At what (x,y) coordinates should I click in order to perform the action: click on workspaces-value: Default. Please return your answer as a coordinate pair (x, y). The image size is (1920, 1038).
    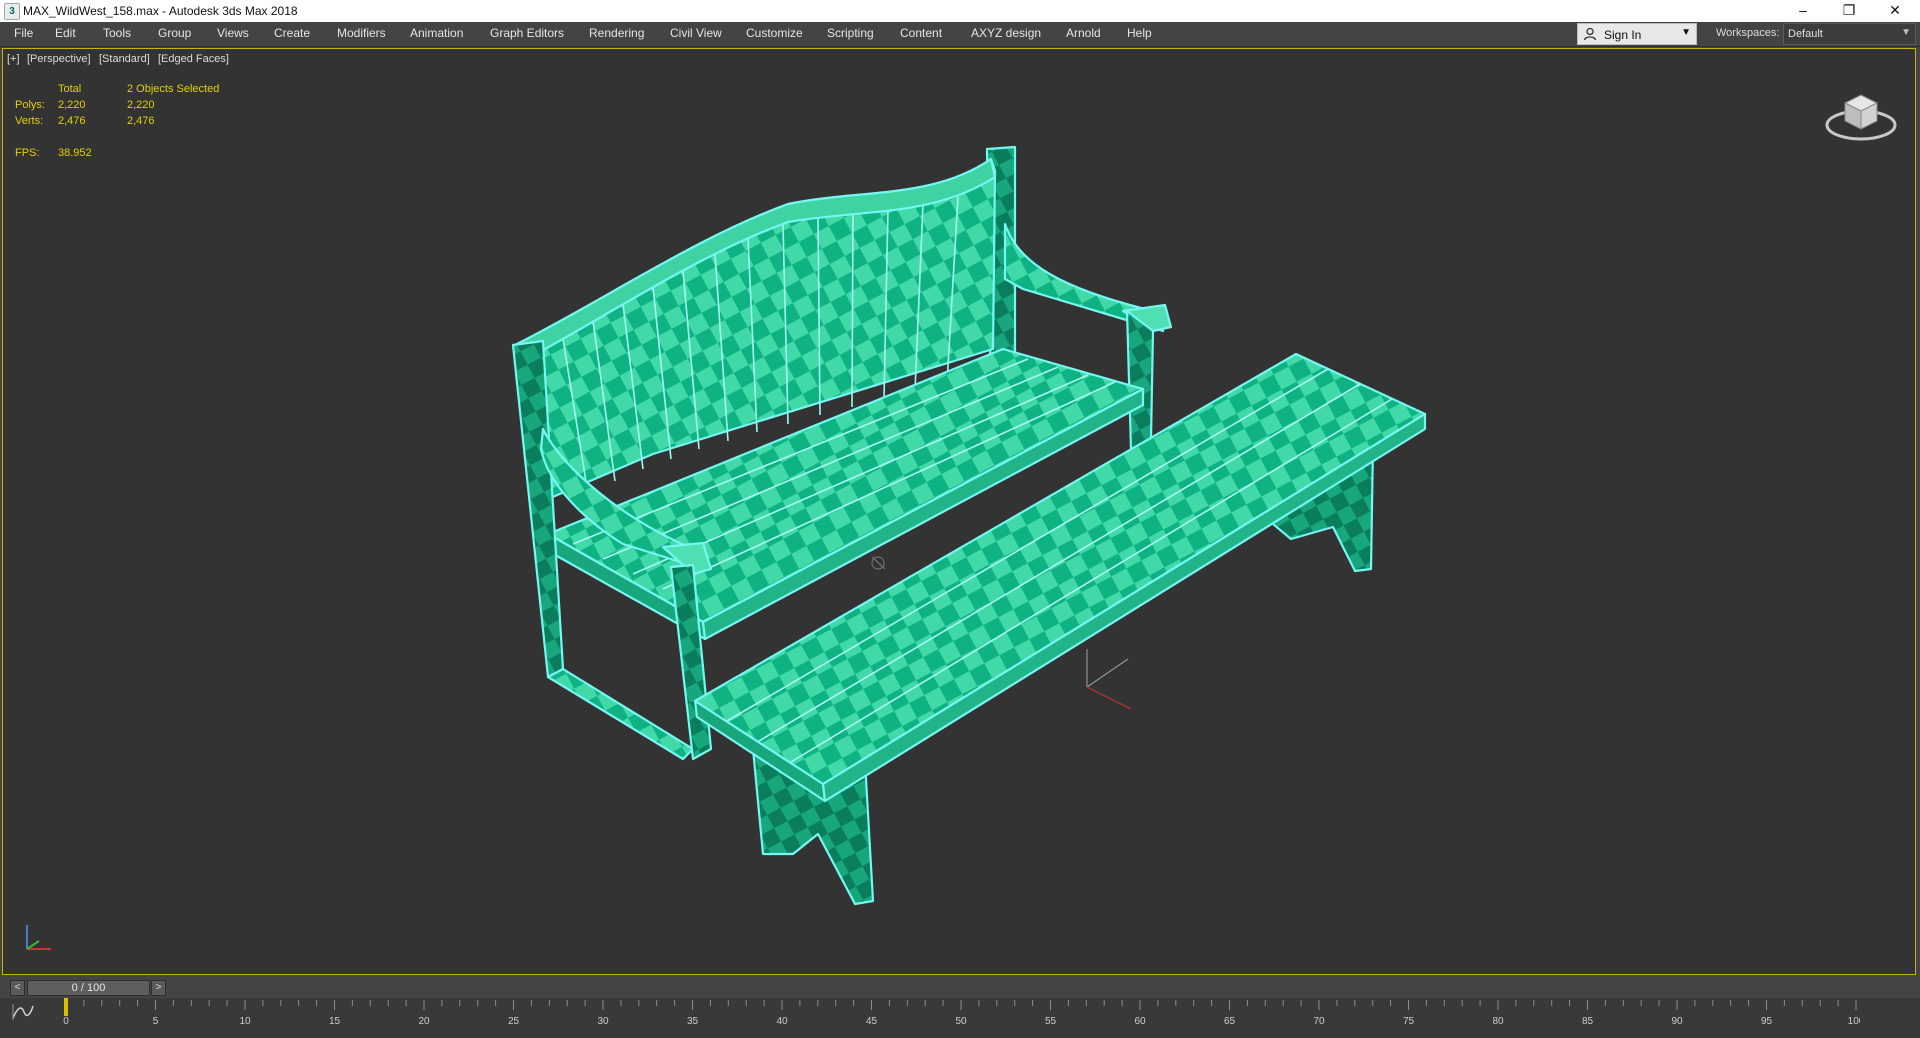
    Looking at the image, I should click on (1805, 34).